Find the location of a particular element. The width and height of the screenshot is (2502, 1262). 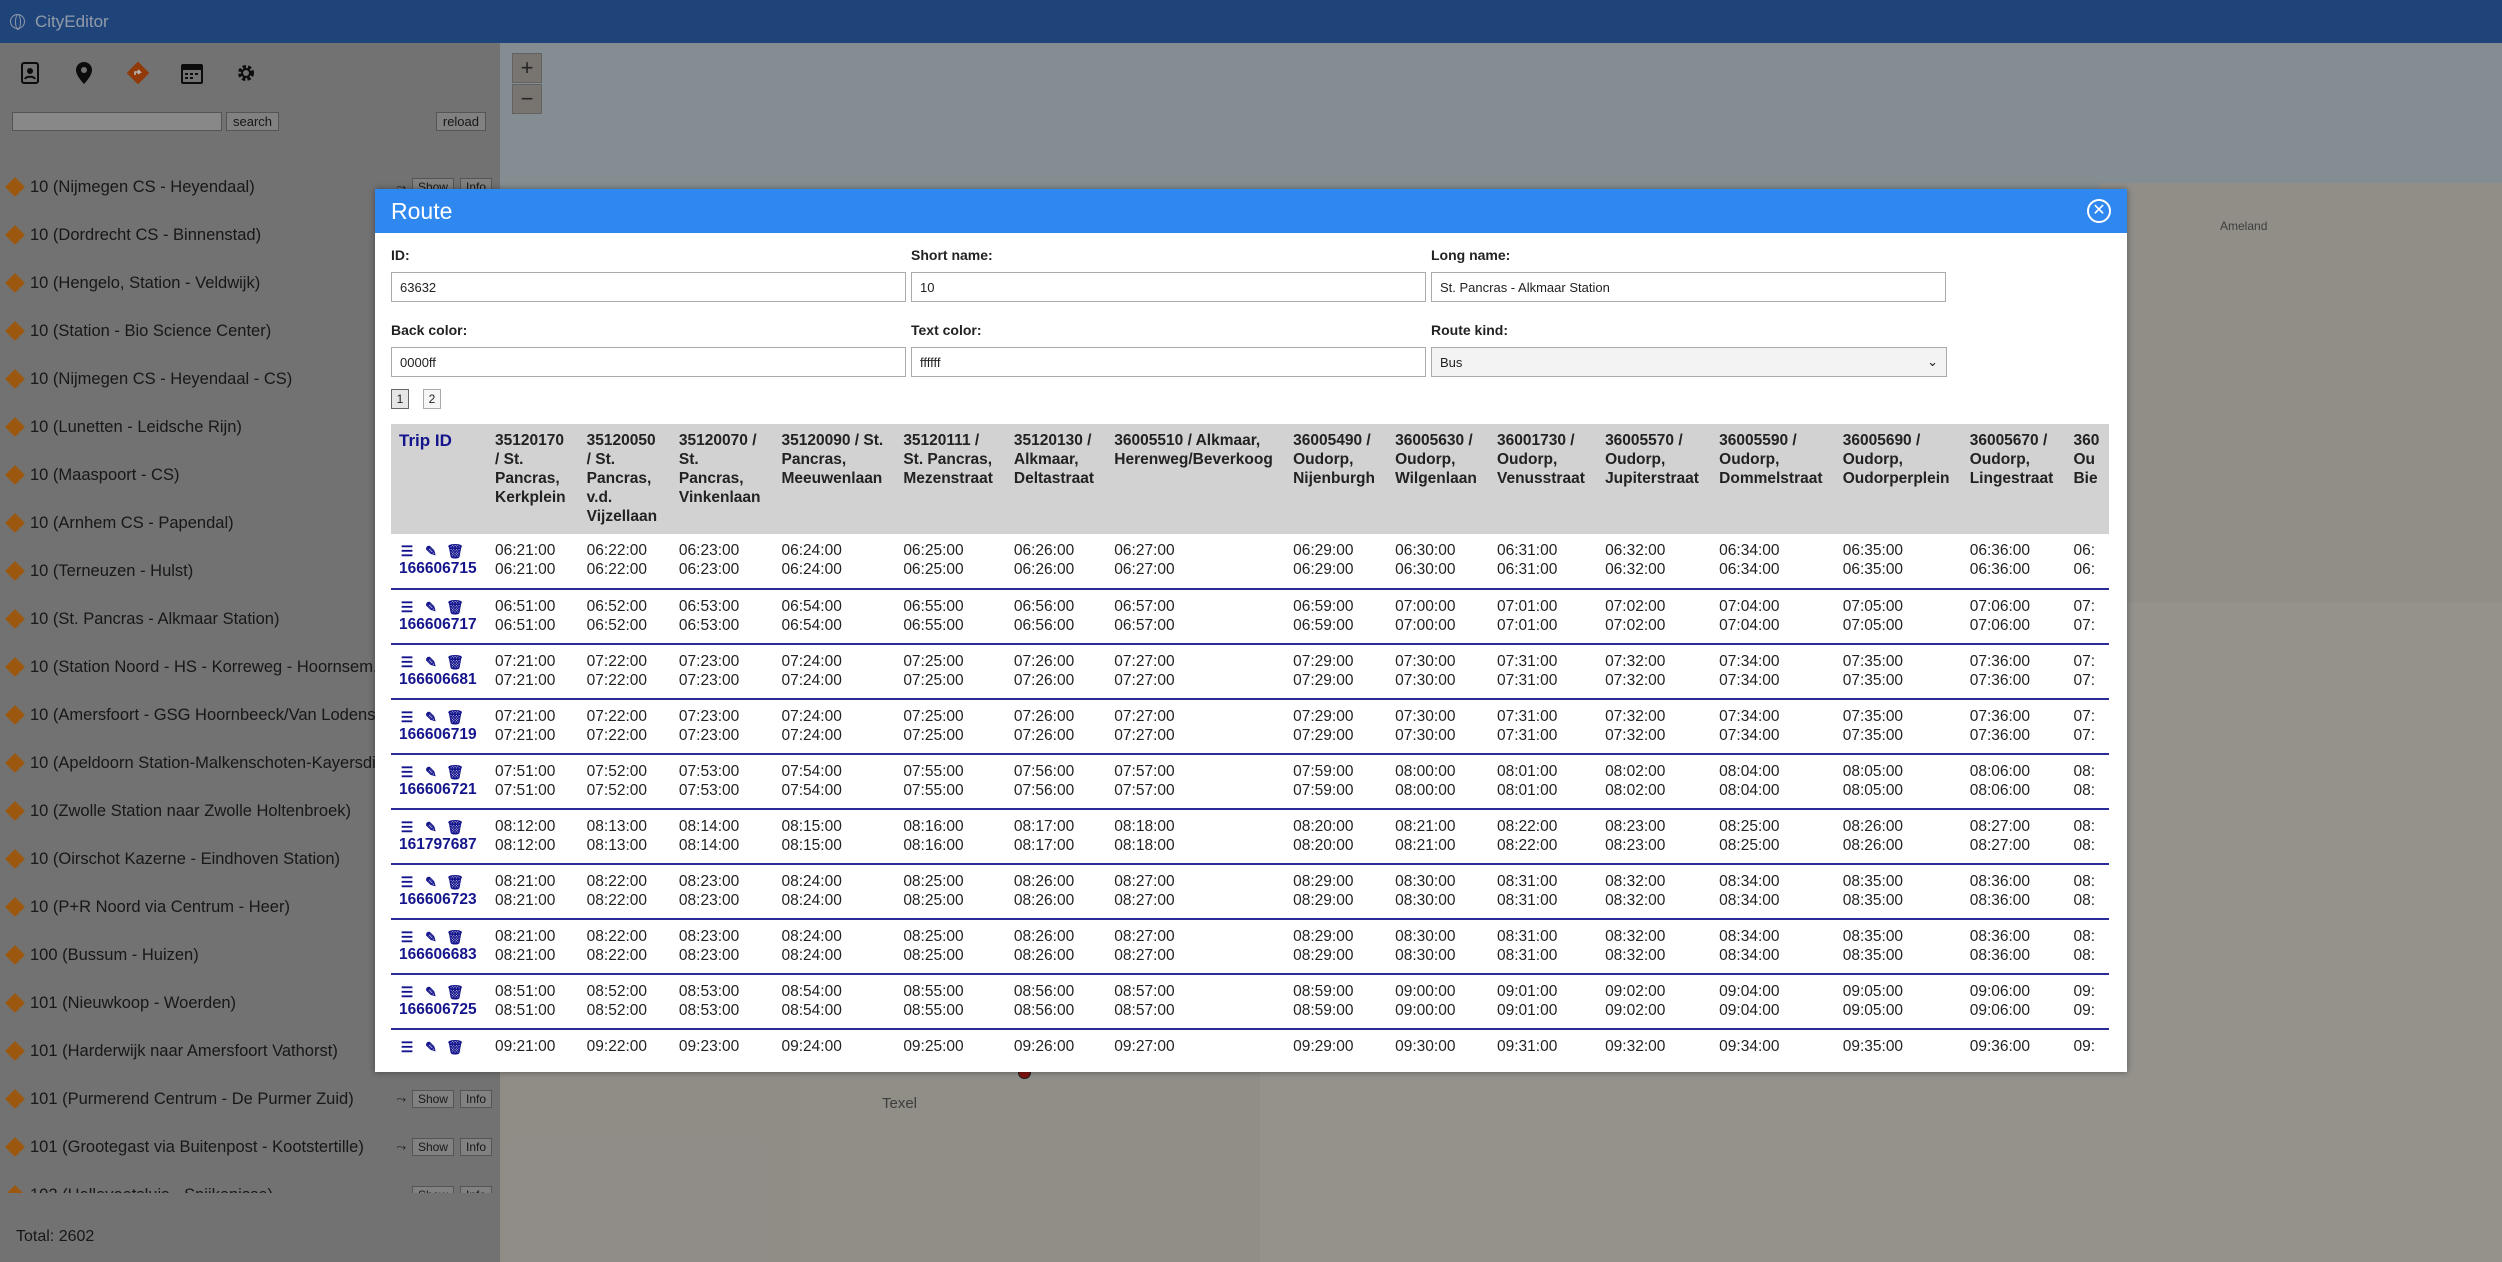

arrival-time: 08: is located at coordinates (2084, 881).